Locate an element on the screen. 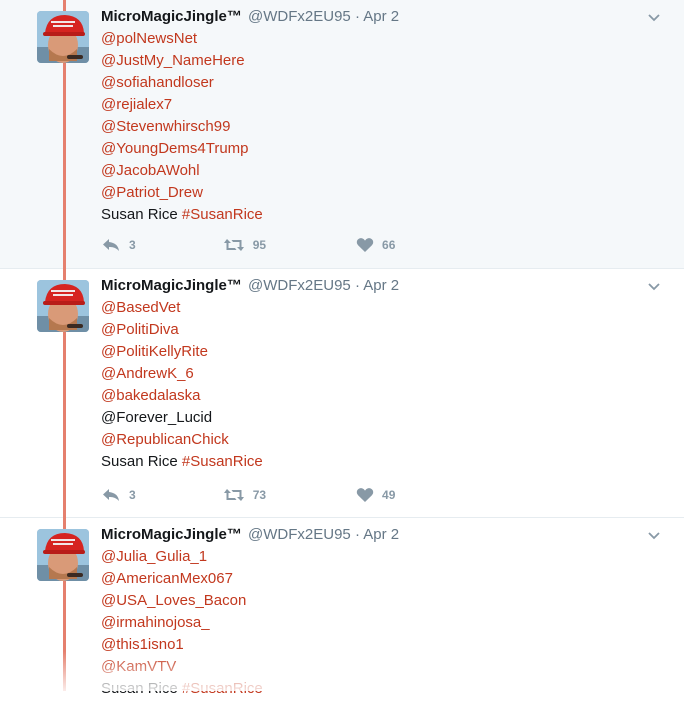 This screenshot has height=702, width=684. like-button: 66 is located at coordinates (375, 245).